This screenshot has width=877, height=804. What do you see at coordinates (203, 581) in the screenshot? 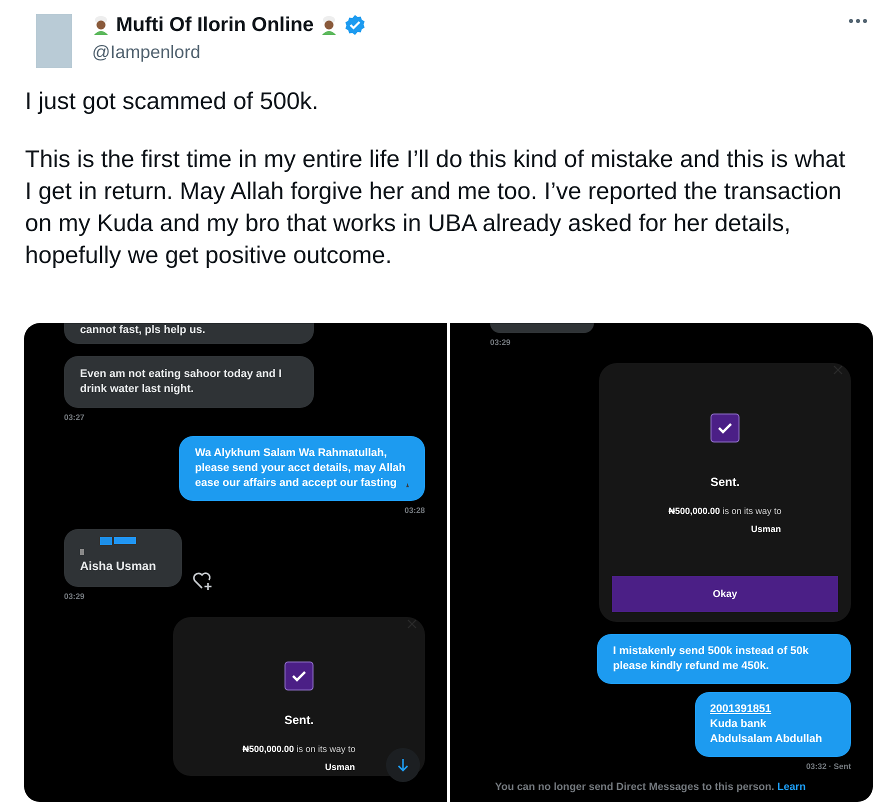
I see `heart-plus-icon` at bounding box center [203, 581].